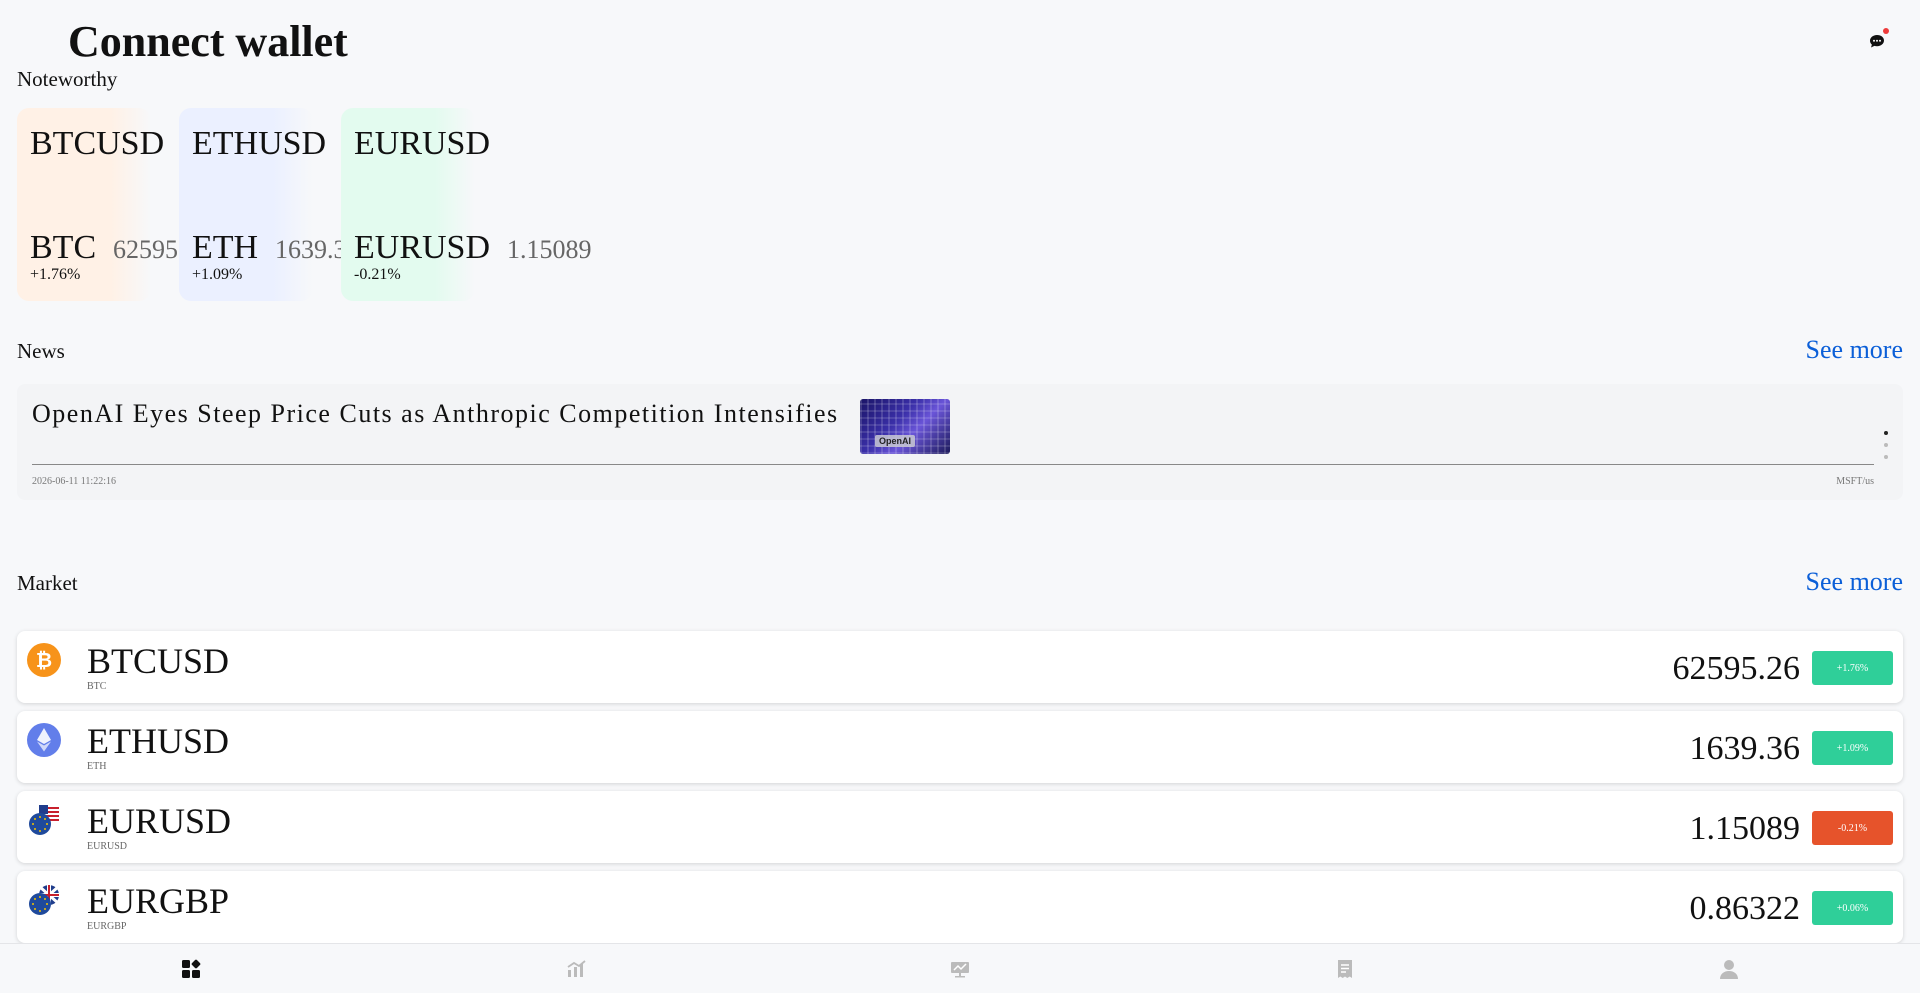  I want to click on market-price: 62595.26, so click(1736, 668).